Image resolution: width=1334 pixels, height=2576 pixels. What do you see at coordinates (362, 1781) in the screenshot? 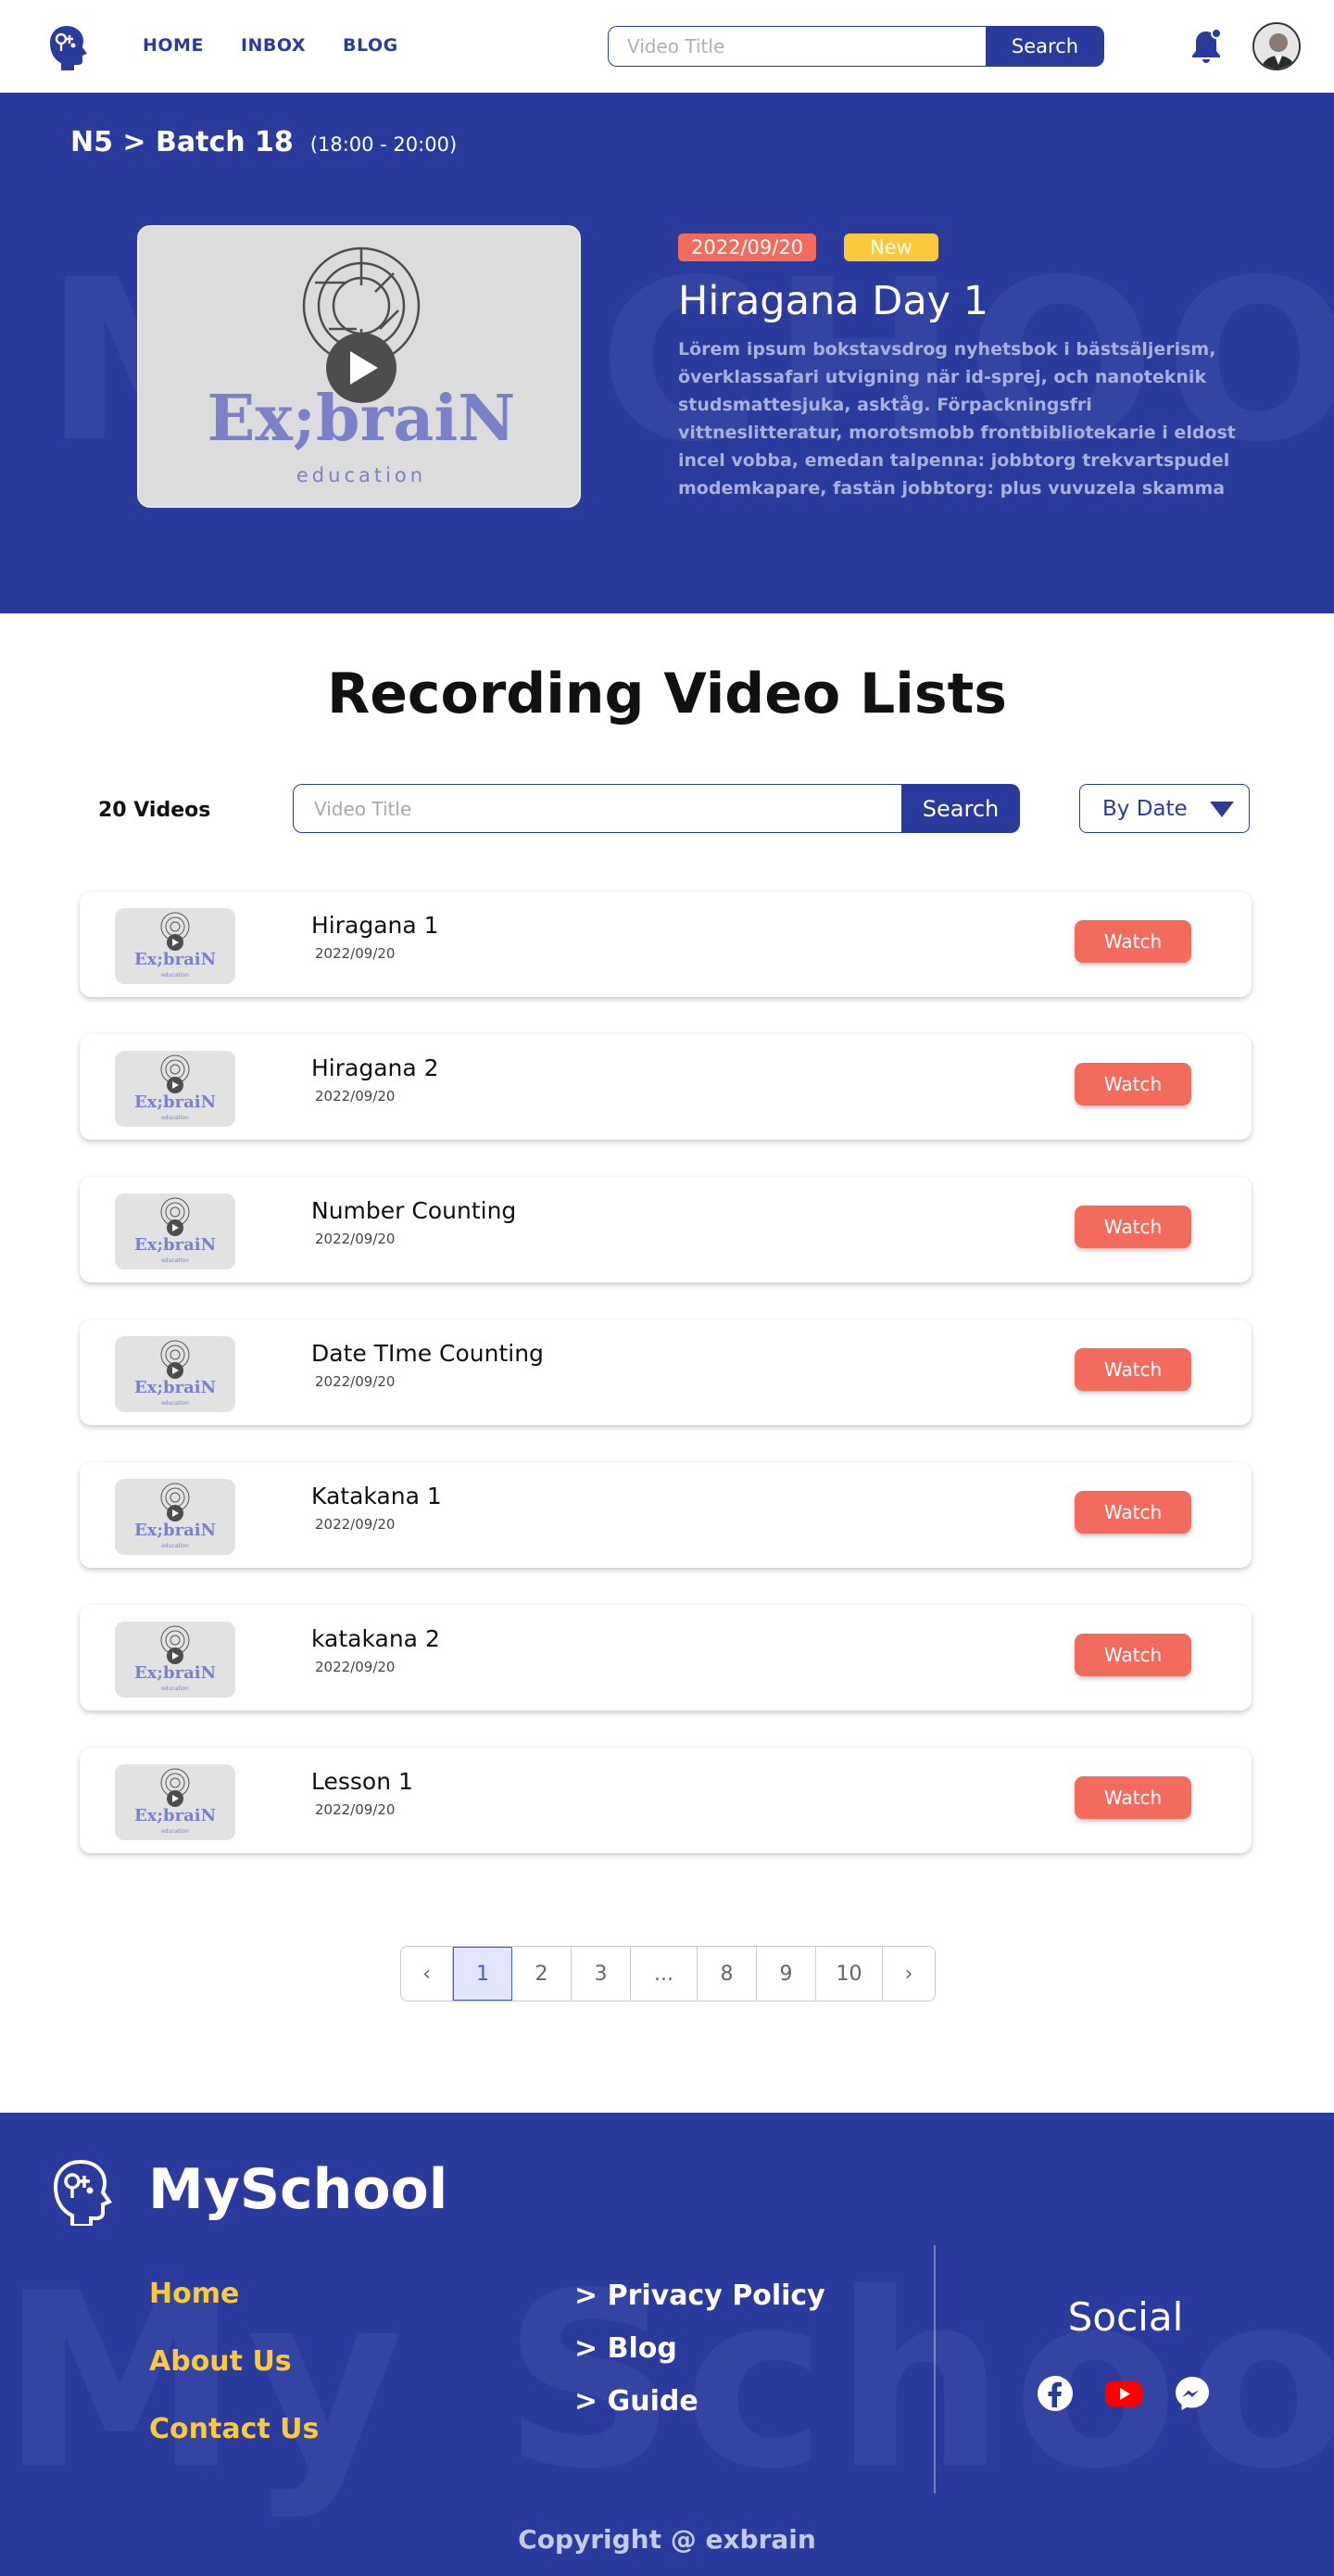
I see `video-title: Lesson 1` at bounding box center [362, 1781].